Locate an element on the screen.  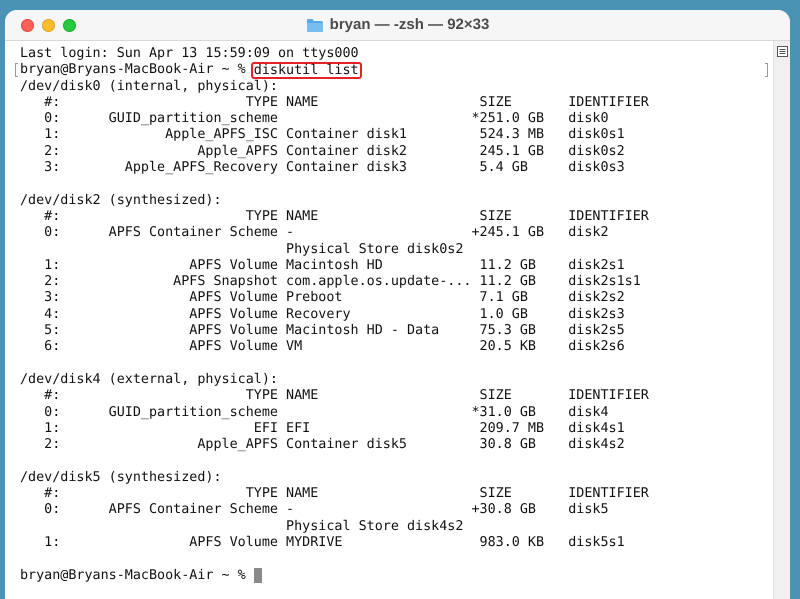
terminal-line: Physical Store disk4s2 is located at coordinates (374, 526).